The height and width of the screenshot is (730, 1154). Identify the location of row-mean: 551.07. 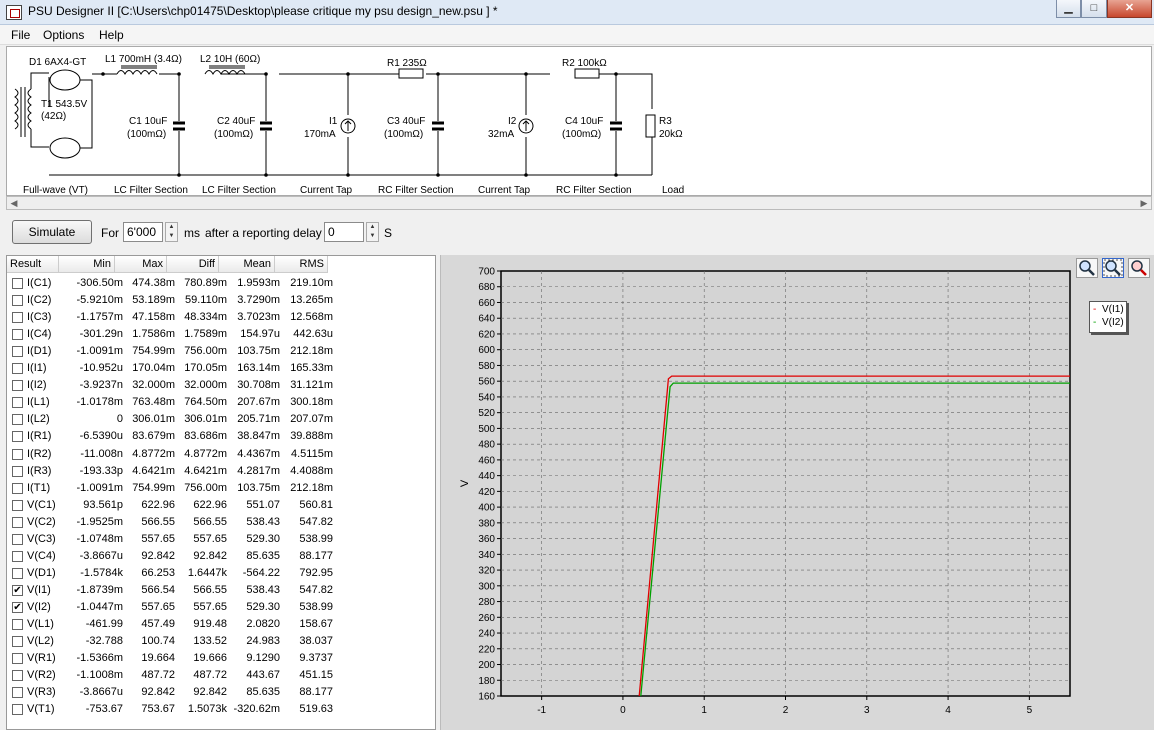
(263, 504).